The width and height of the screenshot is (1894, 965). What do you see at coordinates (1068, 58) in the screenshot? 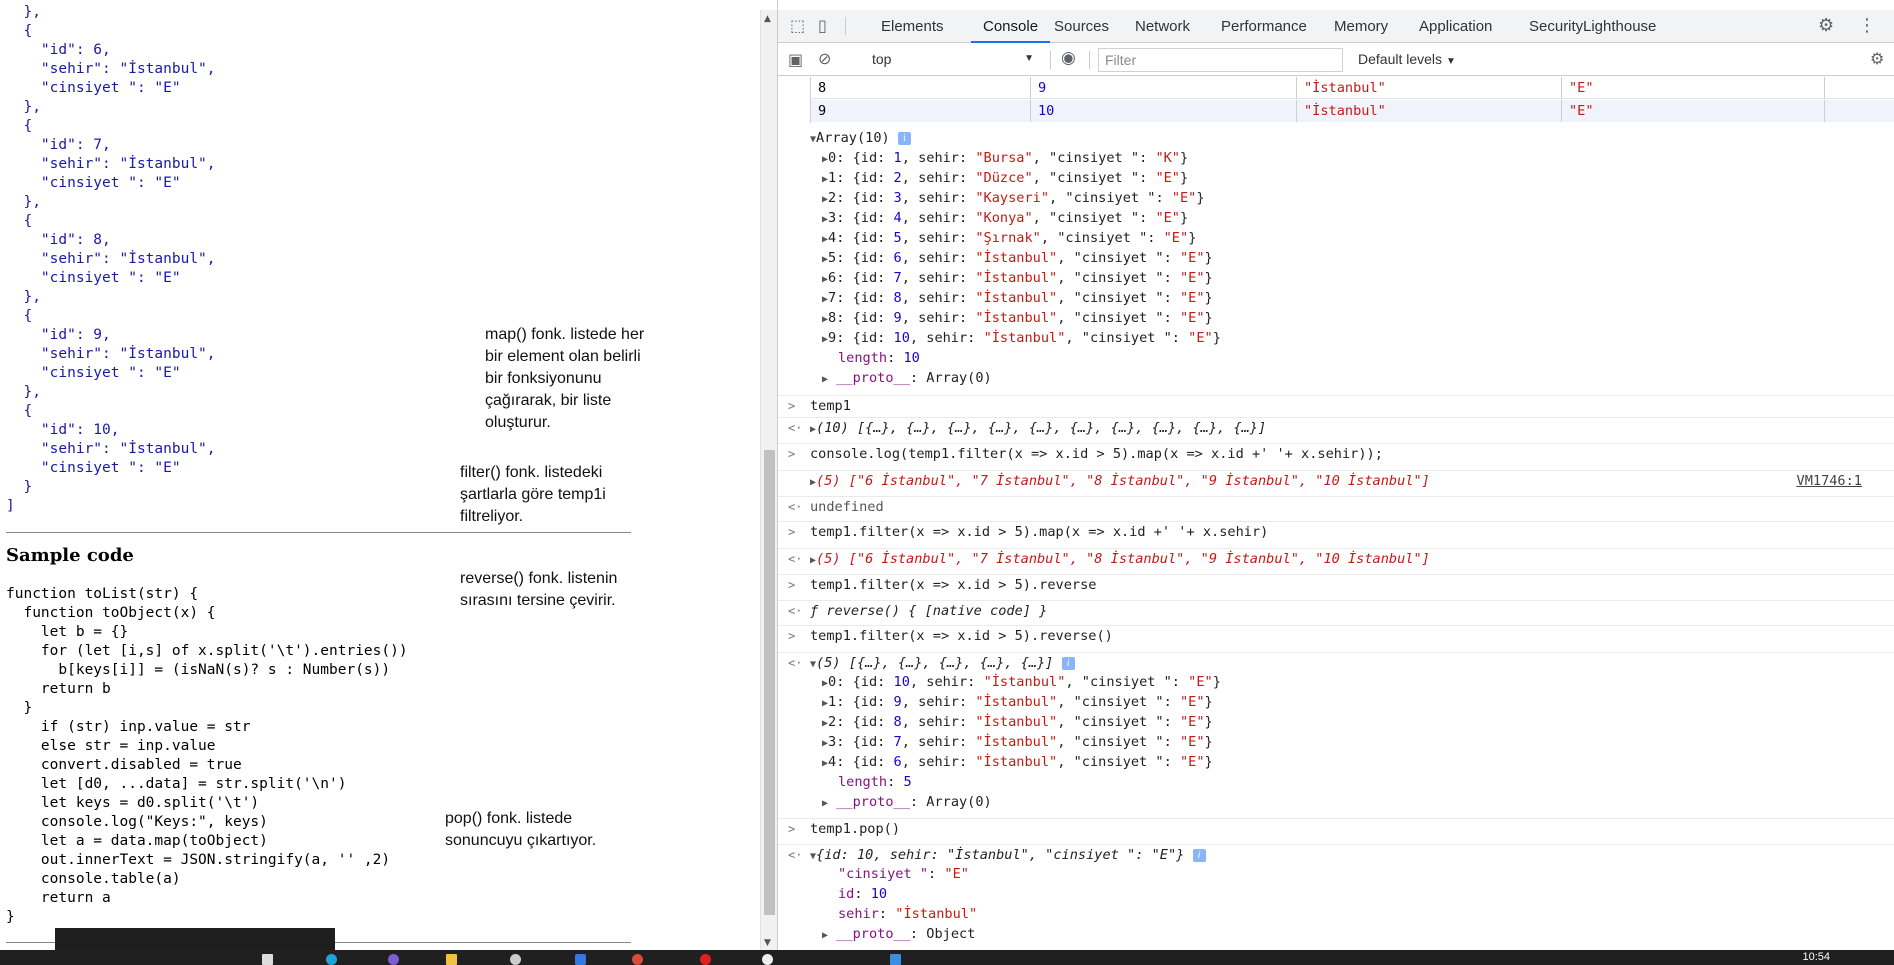
I see `eye-icon: ◉` at bounding box center [1068, 58].